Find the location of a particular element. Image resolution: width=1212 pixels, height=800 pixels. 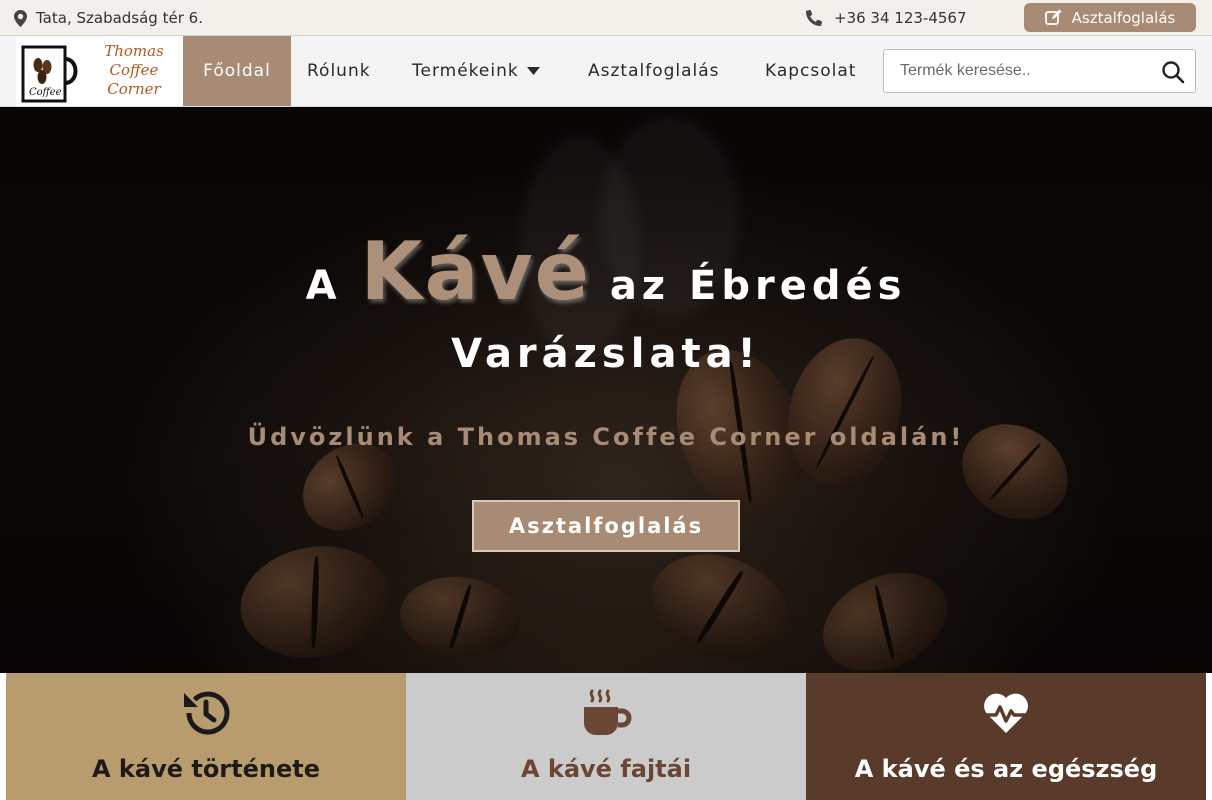

caret-down-icon is located at coordinates (533, 70).